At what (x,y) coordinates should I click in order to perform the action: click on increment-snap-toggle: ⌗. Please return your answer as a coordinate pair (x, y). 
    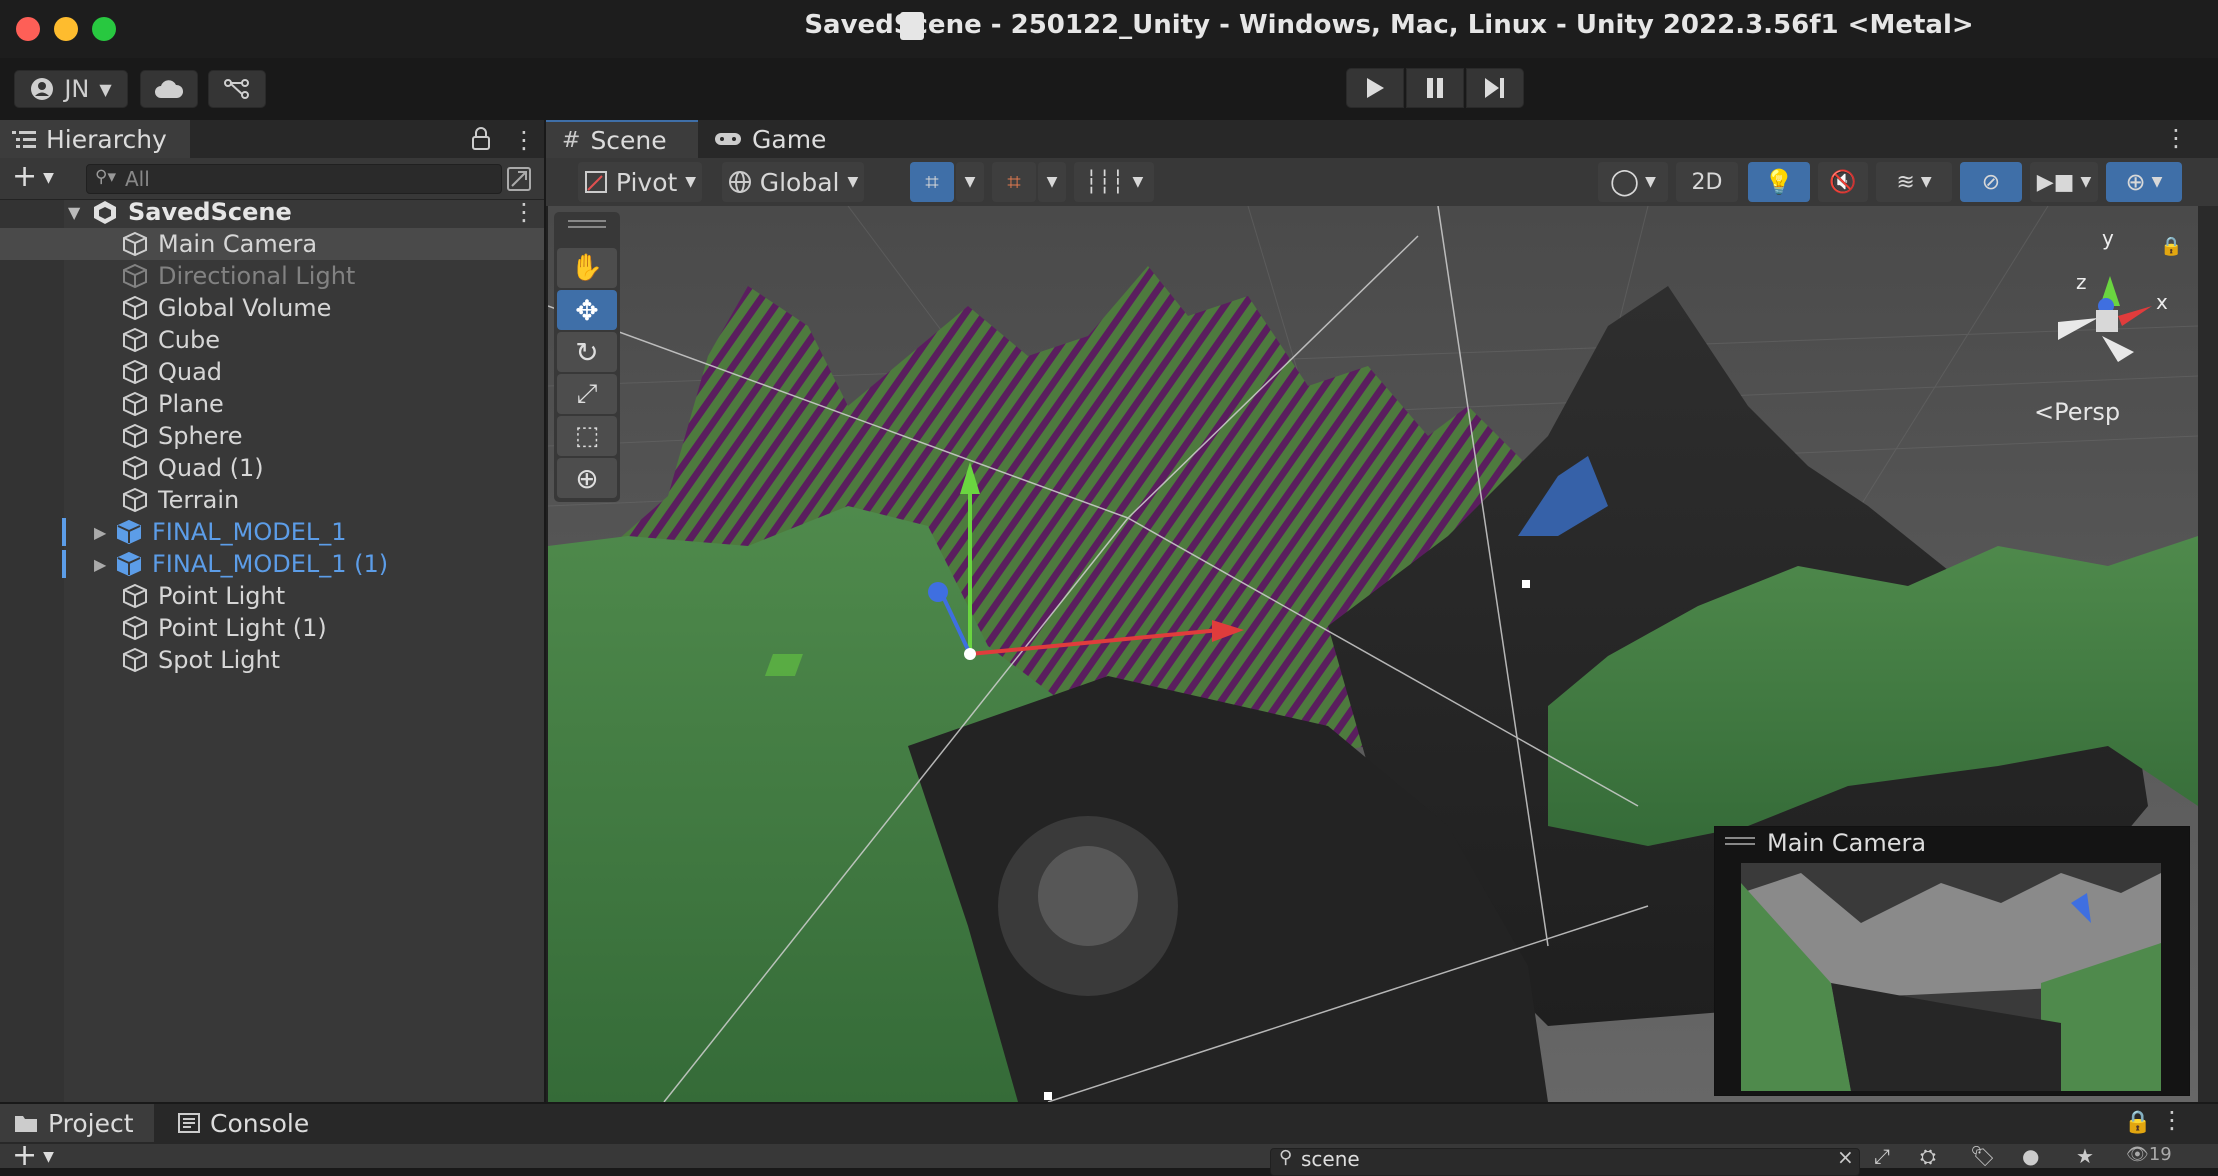
    Looking at the image, I should click on (1014, 182).